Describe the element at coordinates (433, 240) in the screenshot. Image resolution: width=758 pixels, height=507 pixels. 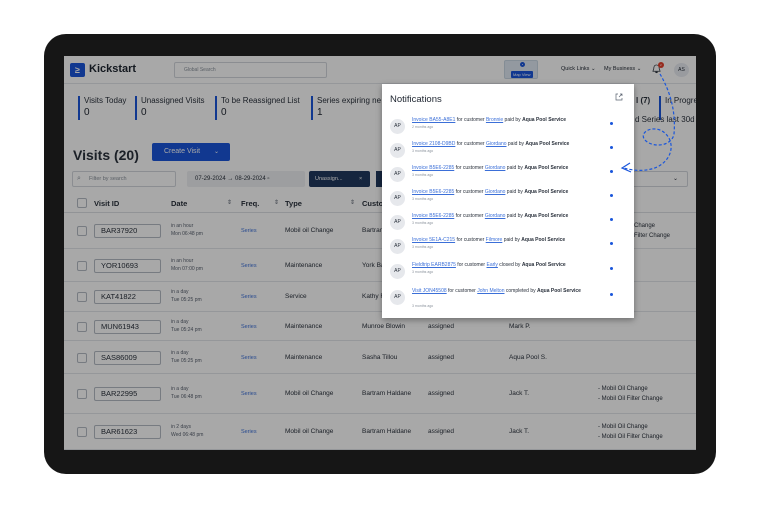
I see `notification-link: Invoice 5E1A-C215` at that location.